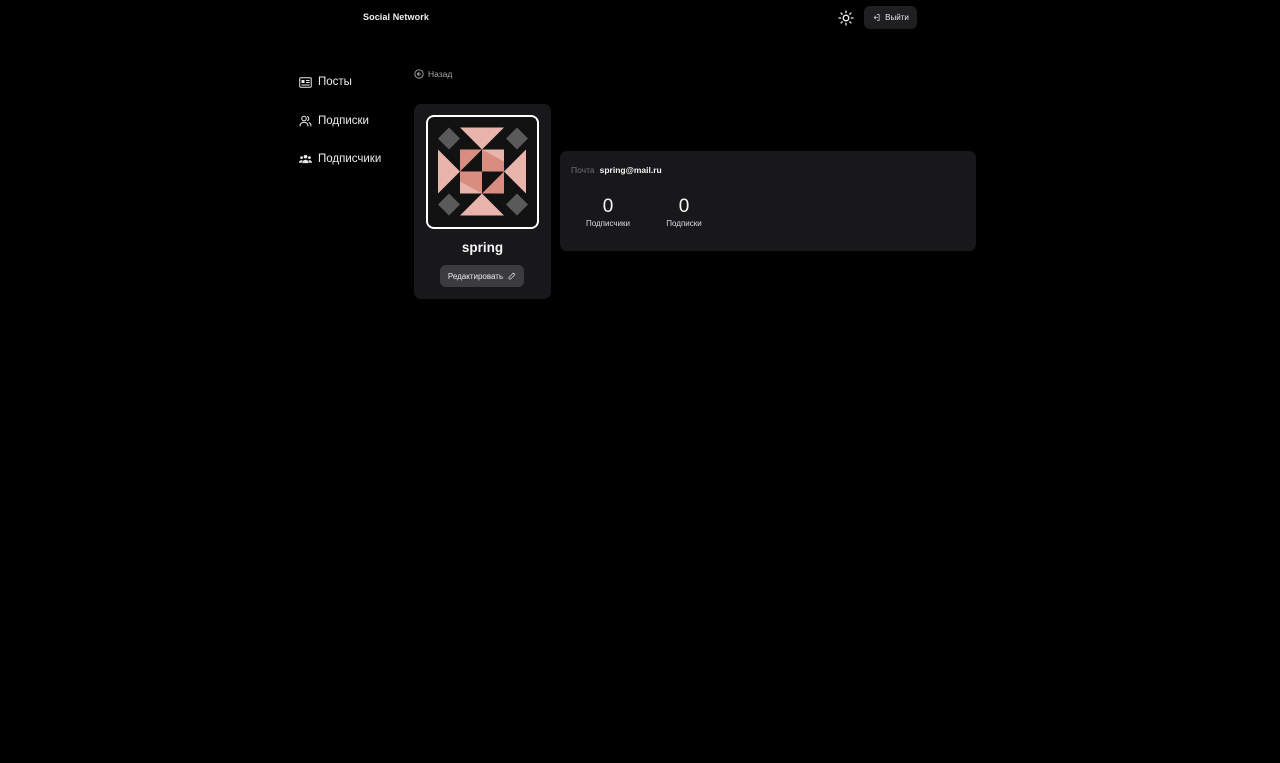 The height and width of the screenshot is (763, 1280). What do you see at coordinates (475, 276) in the screenshot?
I see `edit-label: Редактировать` at bounding box center [475, 276].